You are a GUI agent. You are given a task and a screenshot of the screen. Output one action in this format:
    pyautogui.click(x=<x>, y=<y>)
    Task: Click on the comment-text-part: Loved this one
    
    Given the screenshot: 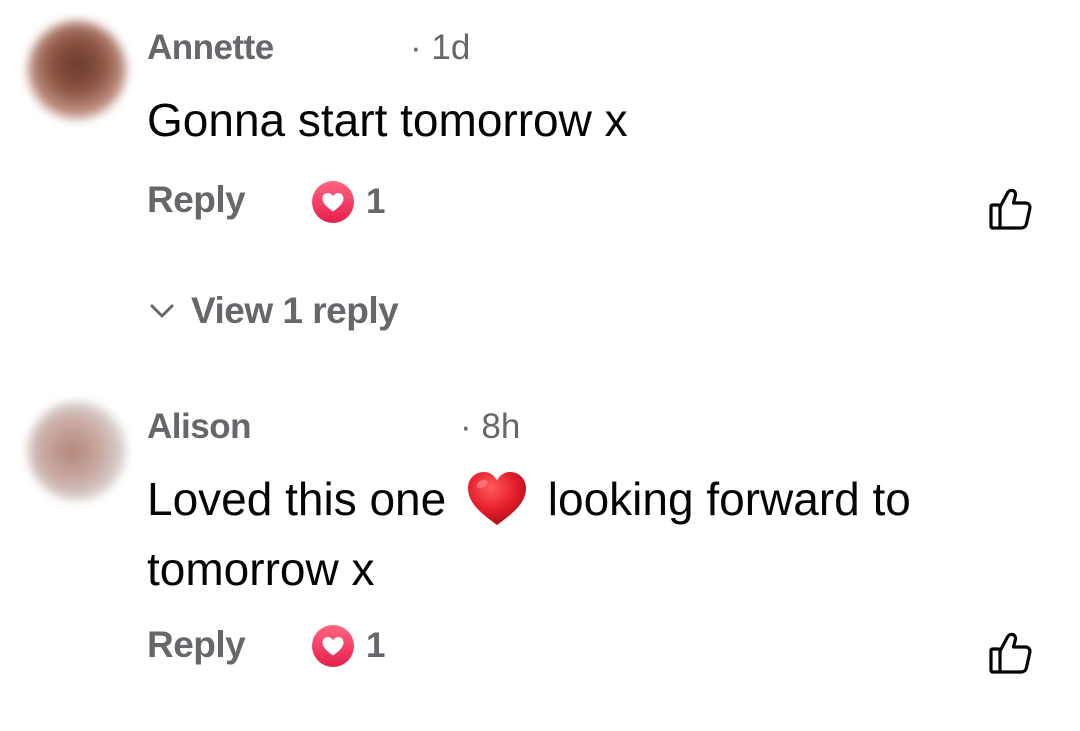 What is the action you would take?
    pyautogui.click(x=297, y=499)
    